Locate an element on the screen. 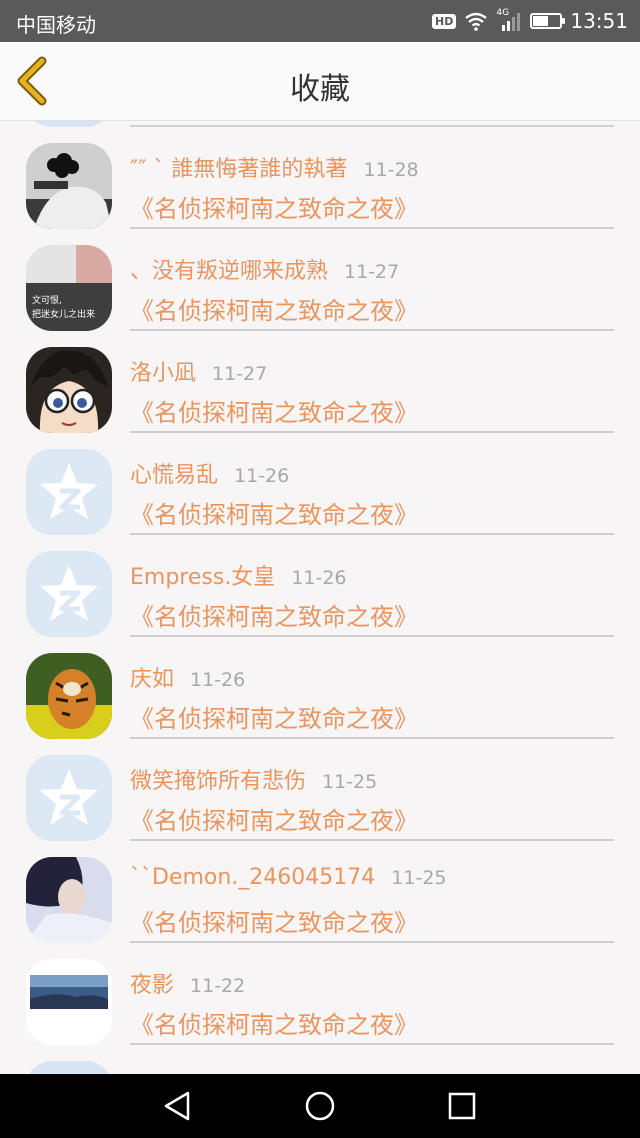  item-text: 洛小凪 11-27 《名侦探柯南之致命之夜》 is located at coordinates (372, 390).